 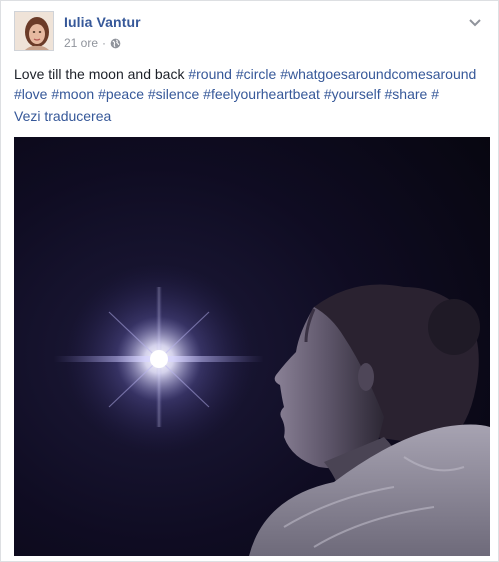 What do you see at coordinates (72, 94) in the screenshot?
I see `hashtag-link: #moon` at bounding box center [72, 94].